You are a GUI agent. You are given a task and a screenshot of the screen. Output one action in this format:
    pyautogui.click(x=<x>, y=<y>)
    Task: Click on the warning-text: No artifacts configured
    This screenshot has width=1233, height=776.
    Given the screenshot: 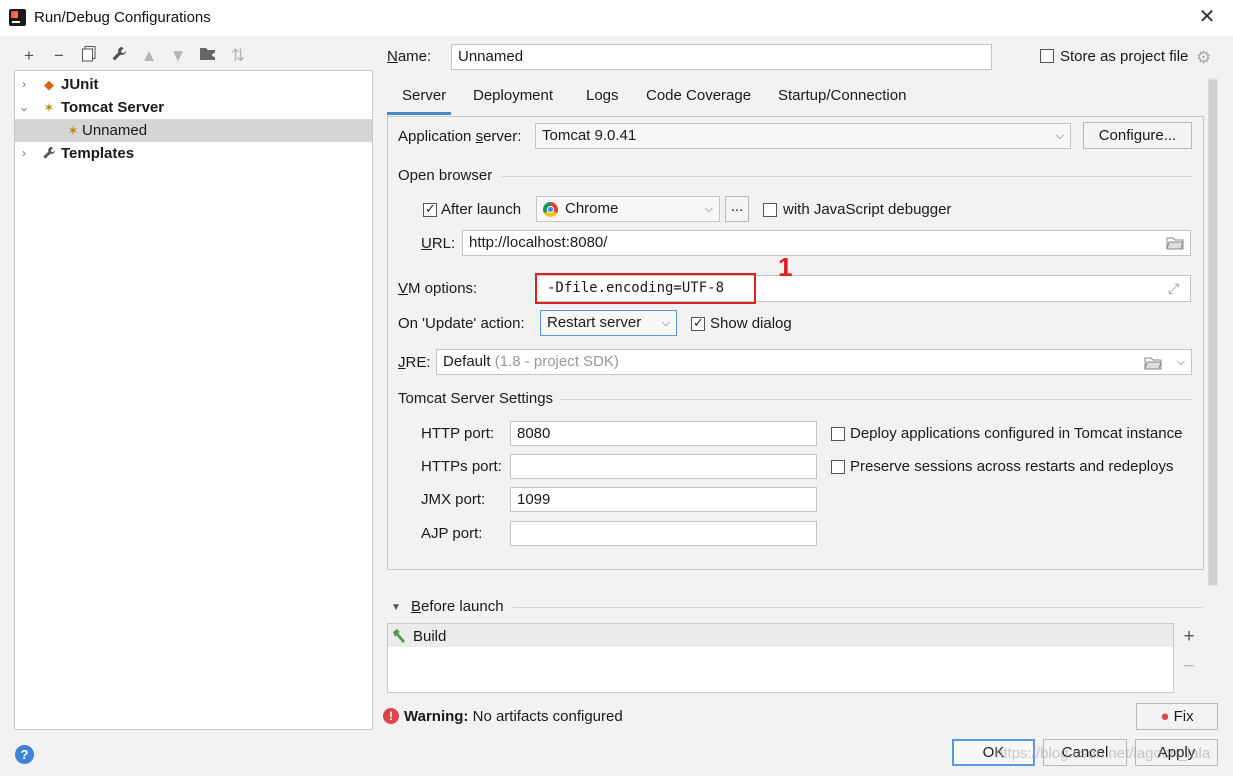 What is the action you would take?
    pyautogui.click(x=547, y=716)
    